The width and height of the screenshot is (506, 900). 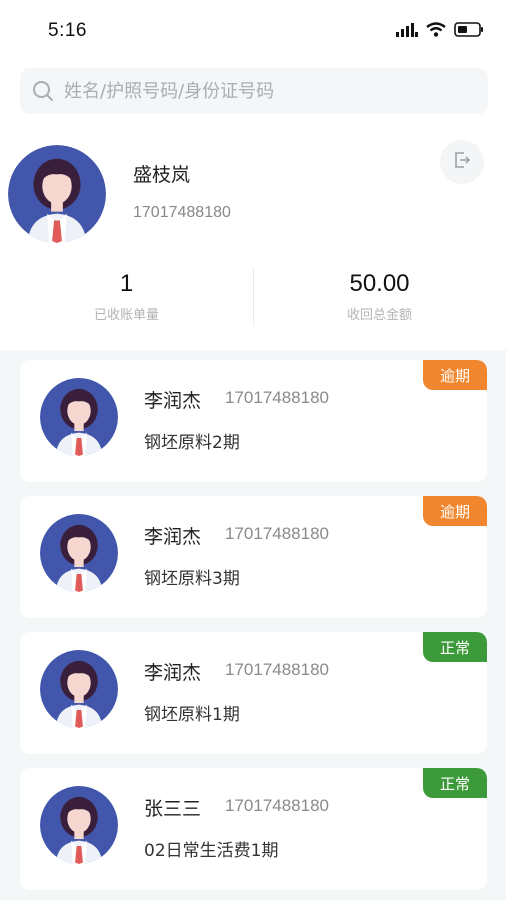 What do you see at coordinates (211, 851) in the screenshot?
I see `record-description: 02日常生活费1期` at bounding box center [211, 851].